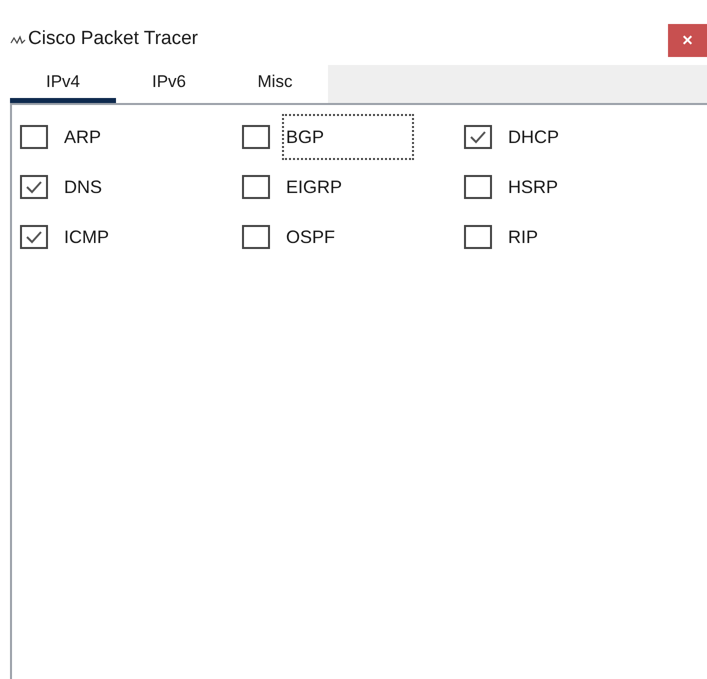  Describe the element at coordinates (169, 84) in the screenshot. I see `tab: IPv6` at that location.